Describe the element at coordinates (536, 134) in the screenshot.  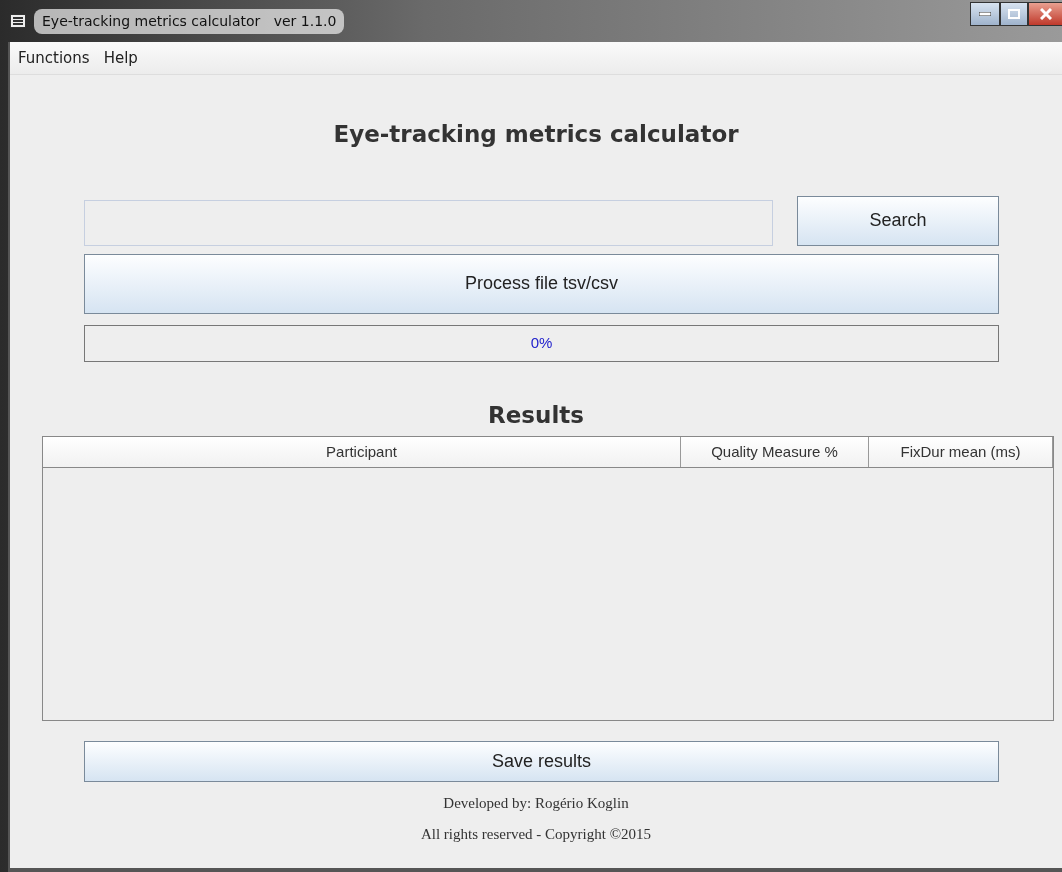
I see `app-heading: Eye-tracking metrics calculator` at that location.